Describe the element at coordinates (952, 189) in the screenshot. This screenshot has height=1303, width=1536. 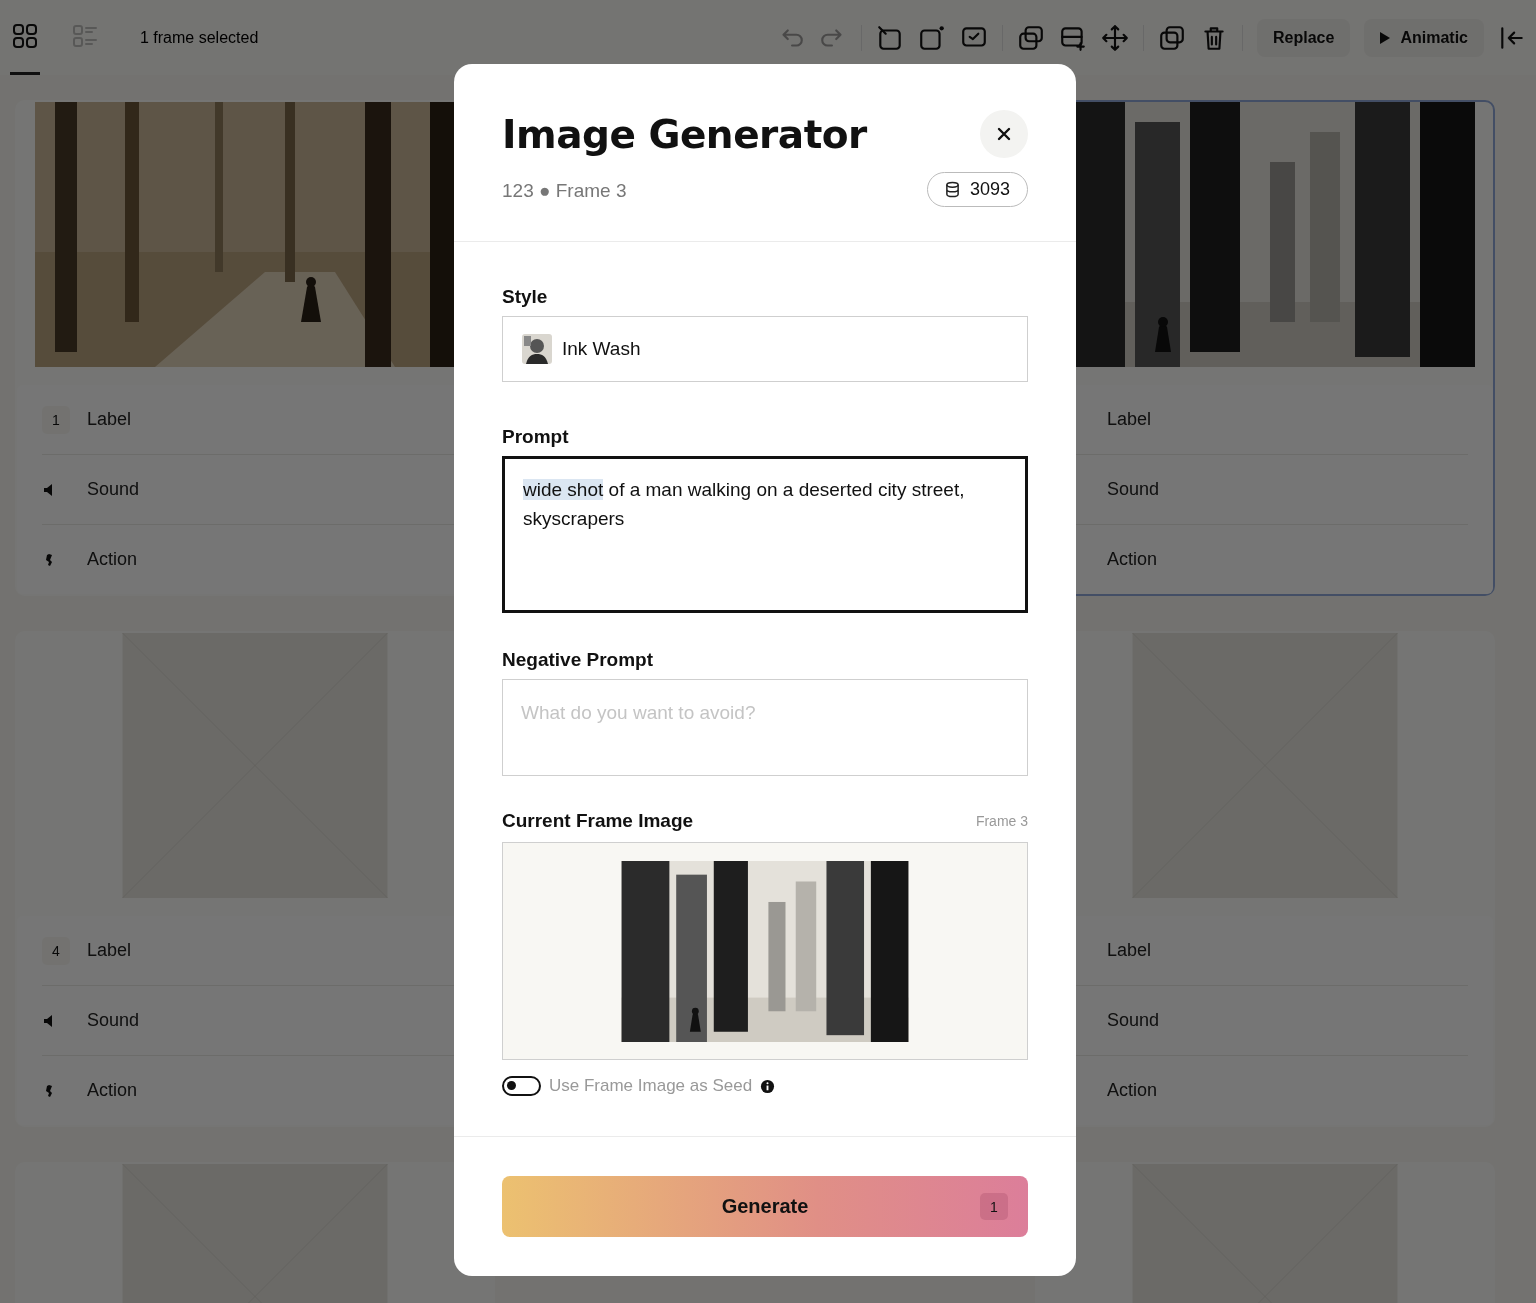
I see `coins-icon` at that location.